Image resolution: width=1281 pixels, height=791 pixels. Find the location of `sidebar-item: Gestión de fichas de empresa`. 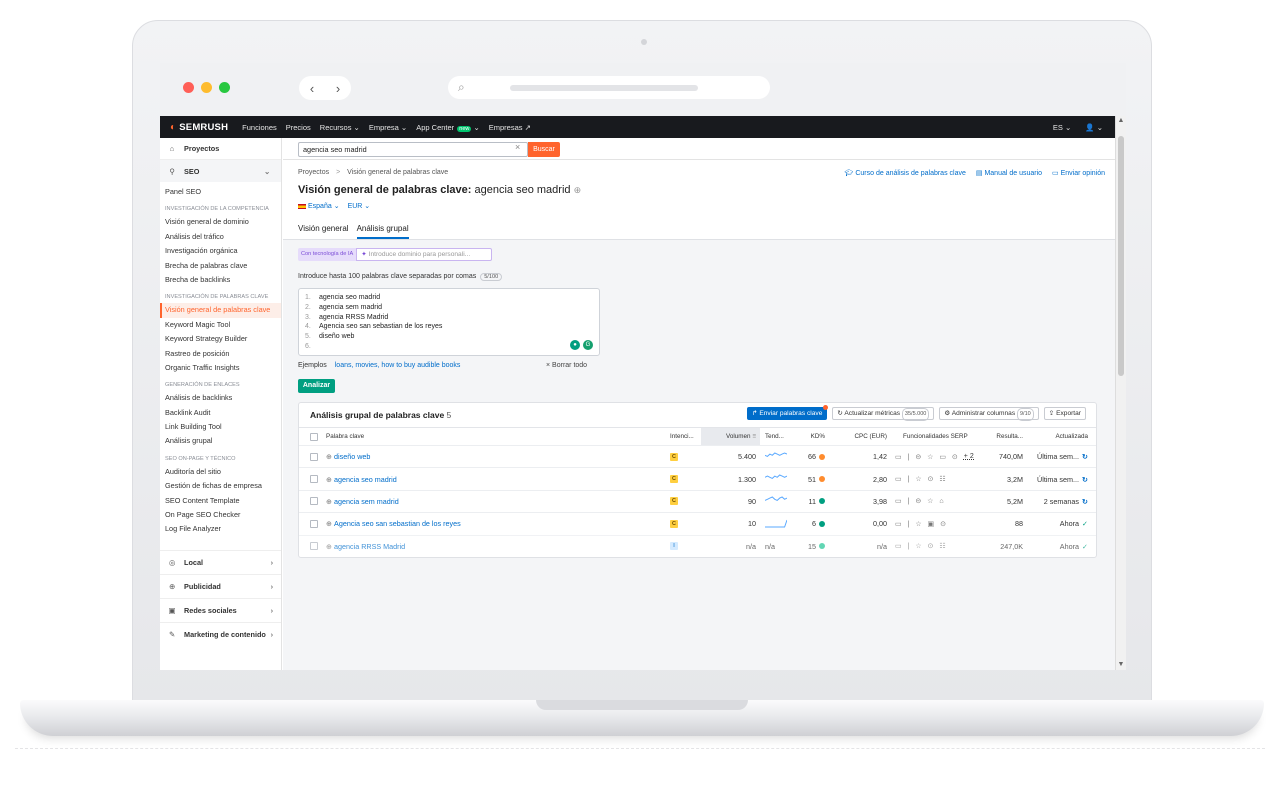

sidebar-item: Gestión de fichas de empresa is located at coordinates (220, 486).